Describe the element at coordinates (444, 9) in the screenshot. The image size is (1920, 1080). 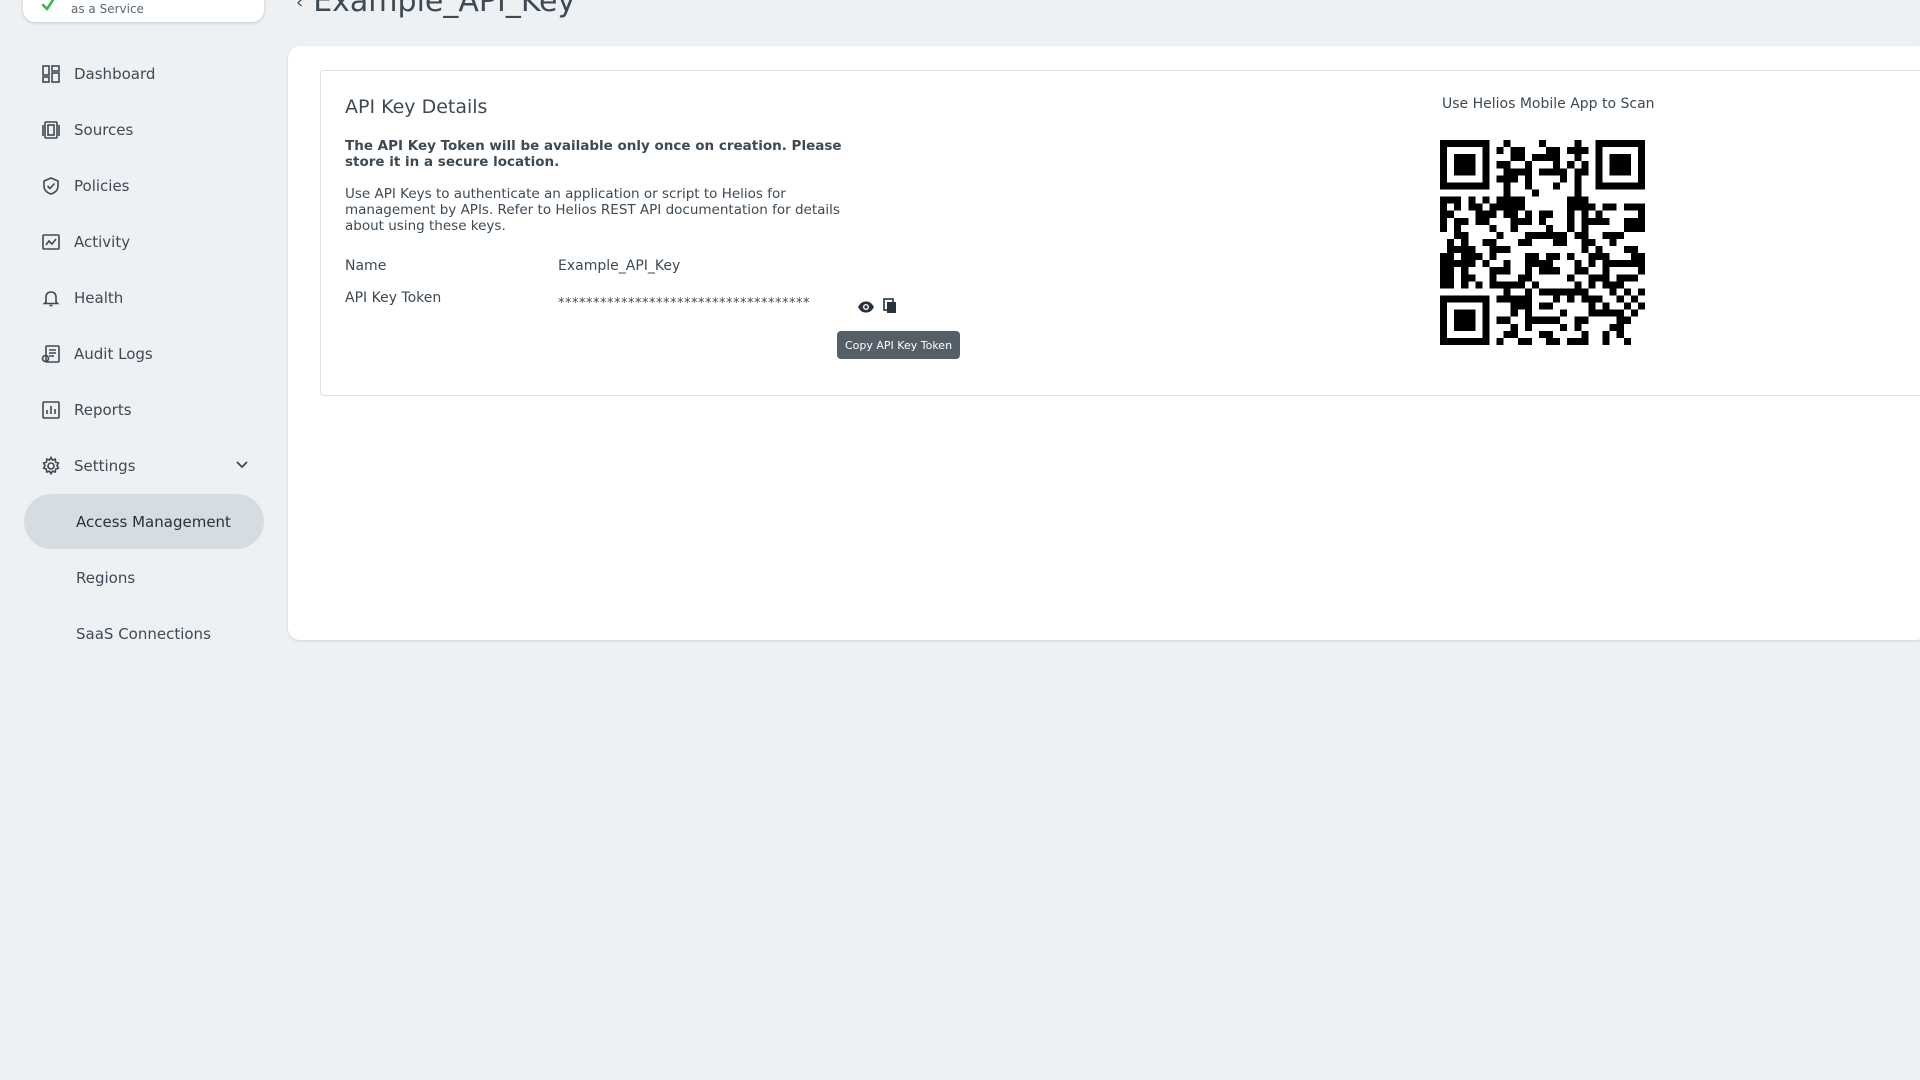
I see `page-title-text: Example_API_Key` at that location.